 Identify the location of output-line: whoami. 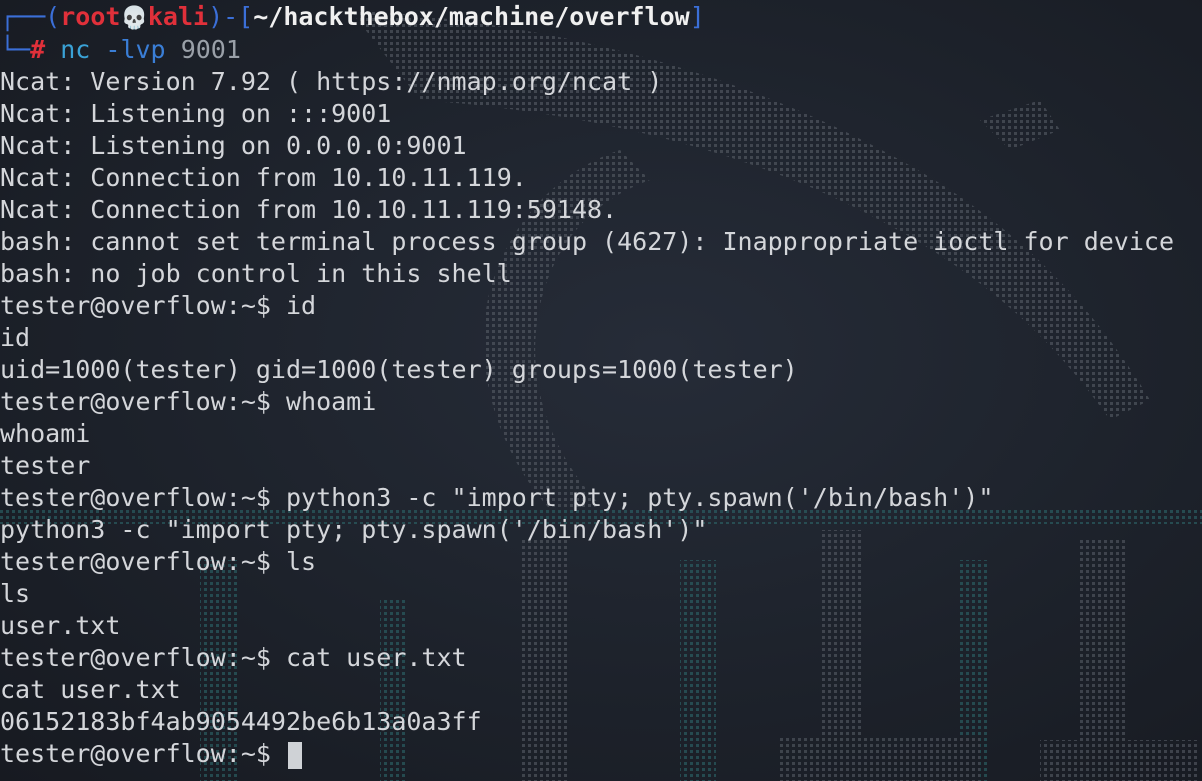
(45, 433).